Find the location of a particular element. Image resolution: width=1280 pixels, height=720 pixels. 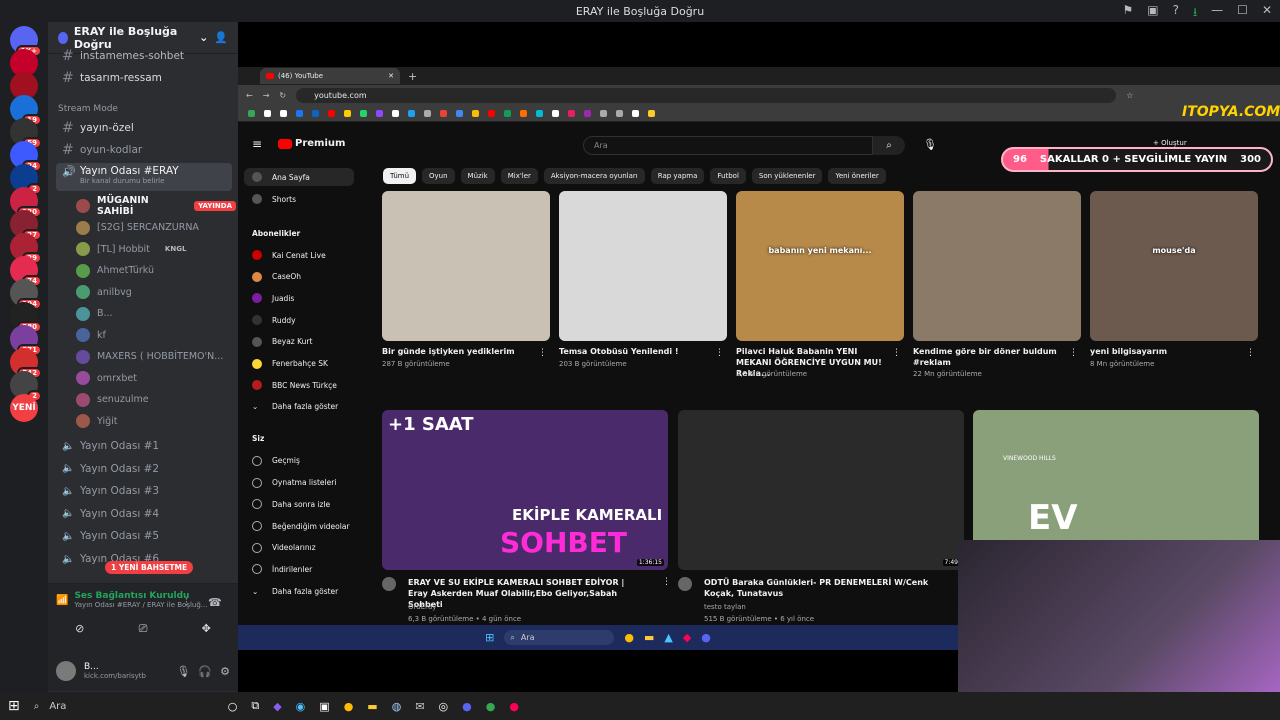

voice-user: Yiğit is located at coordinates (156, 421).